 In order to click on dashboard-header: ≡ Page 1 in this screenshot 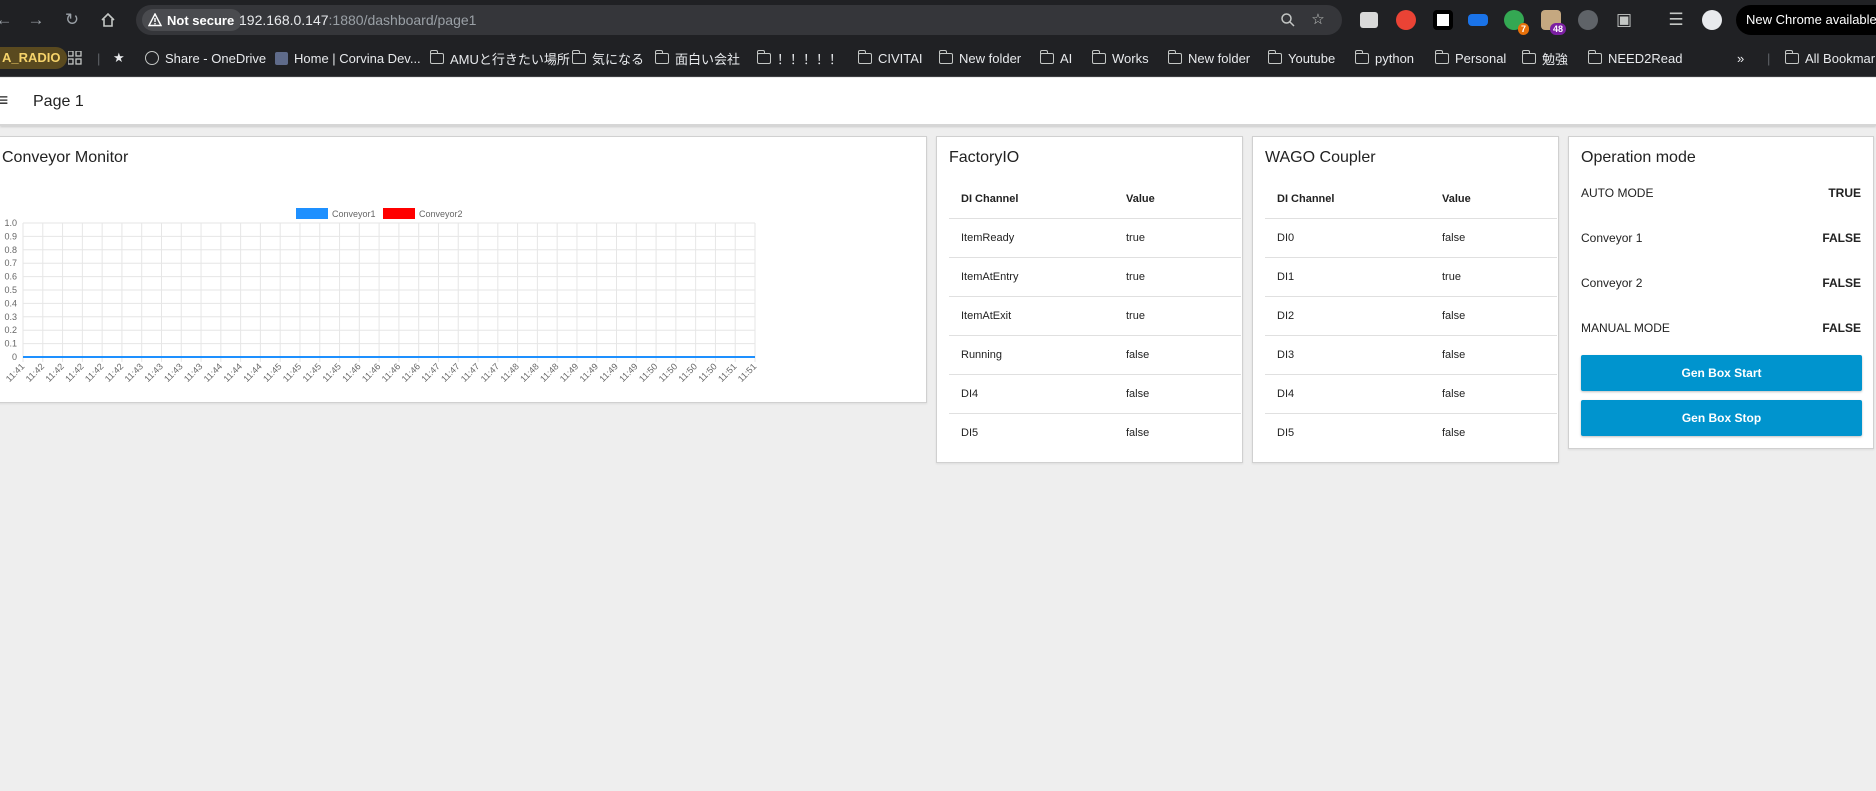, I will do `click(938, 102)`.